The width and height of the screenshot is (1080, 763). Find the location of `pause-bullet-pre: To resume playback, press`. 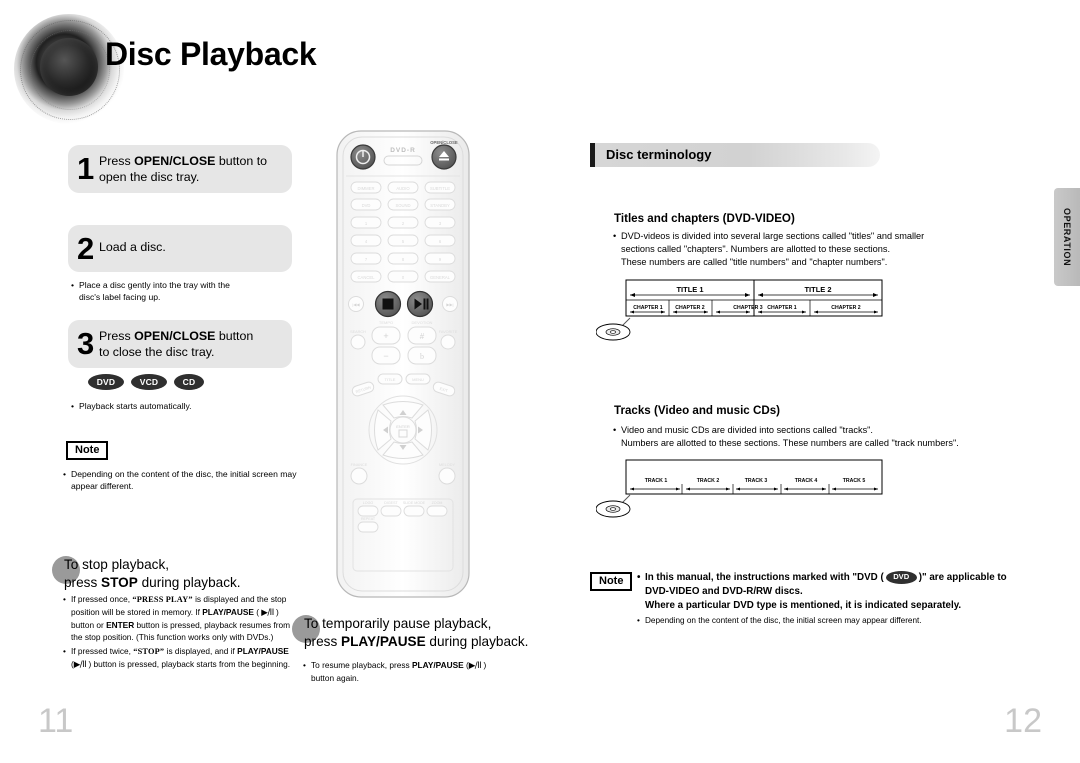

pause-bullet-pre: To resume playback, press is located at coordinates (361, 665).